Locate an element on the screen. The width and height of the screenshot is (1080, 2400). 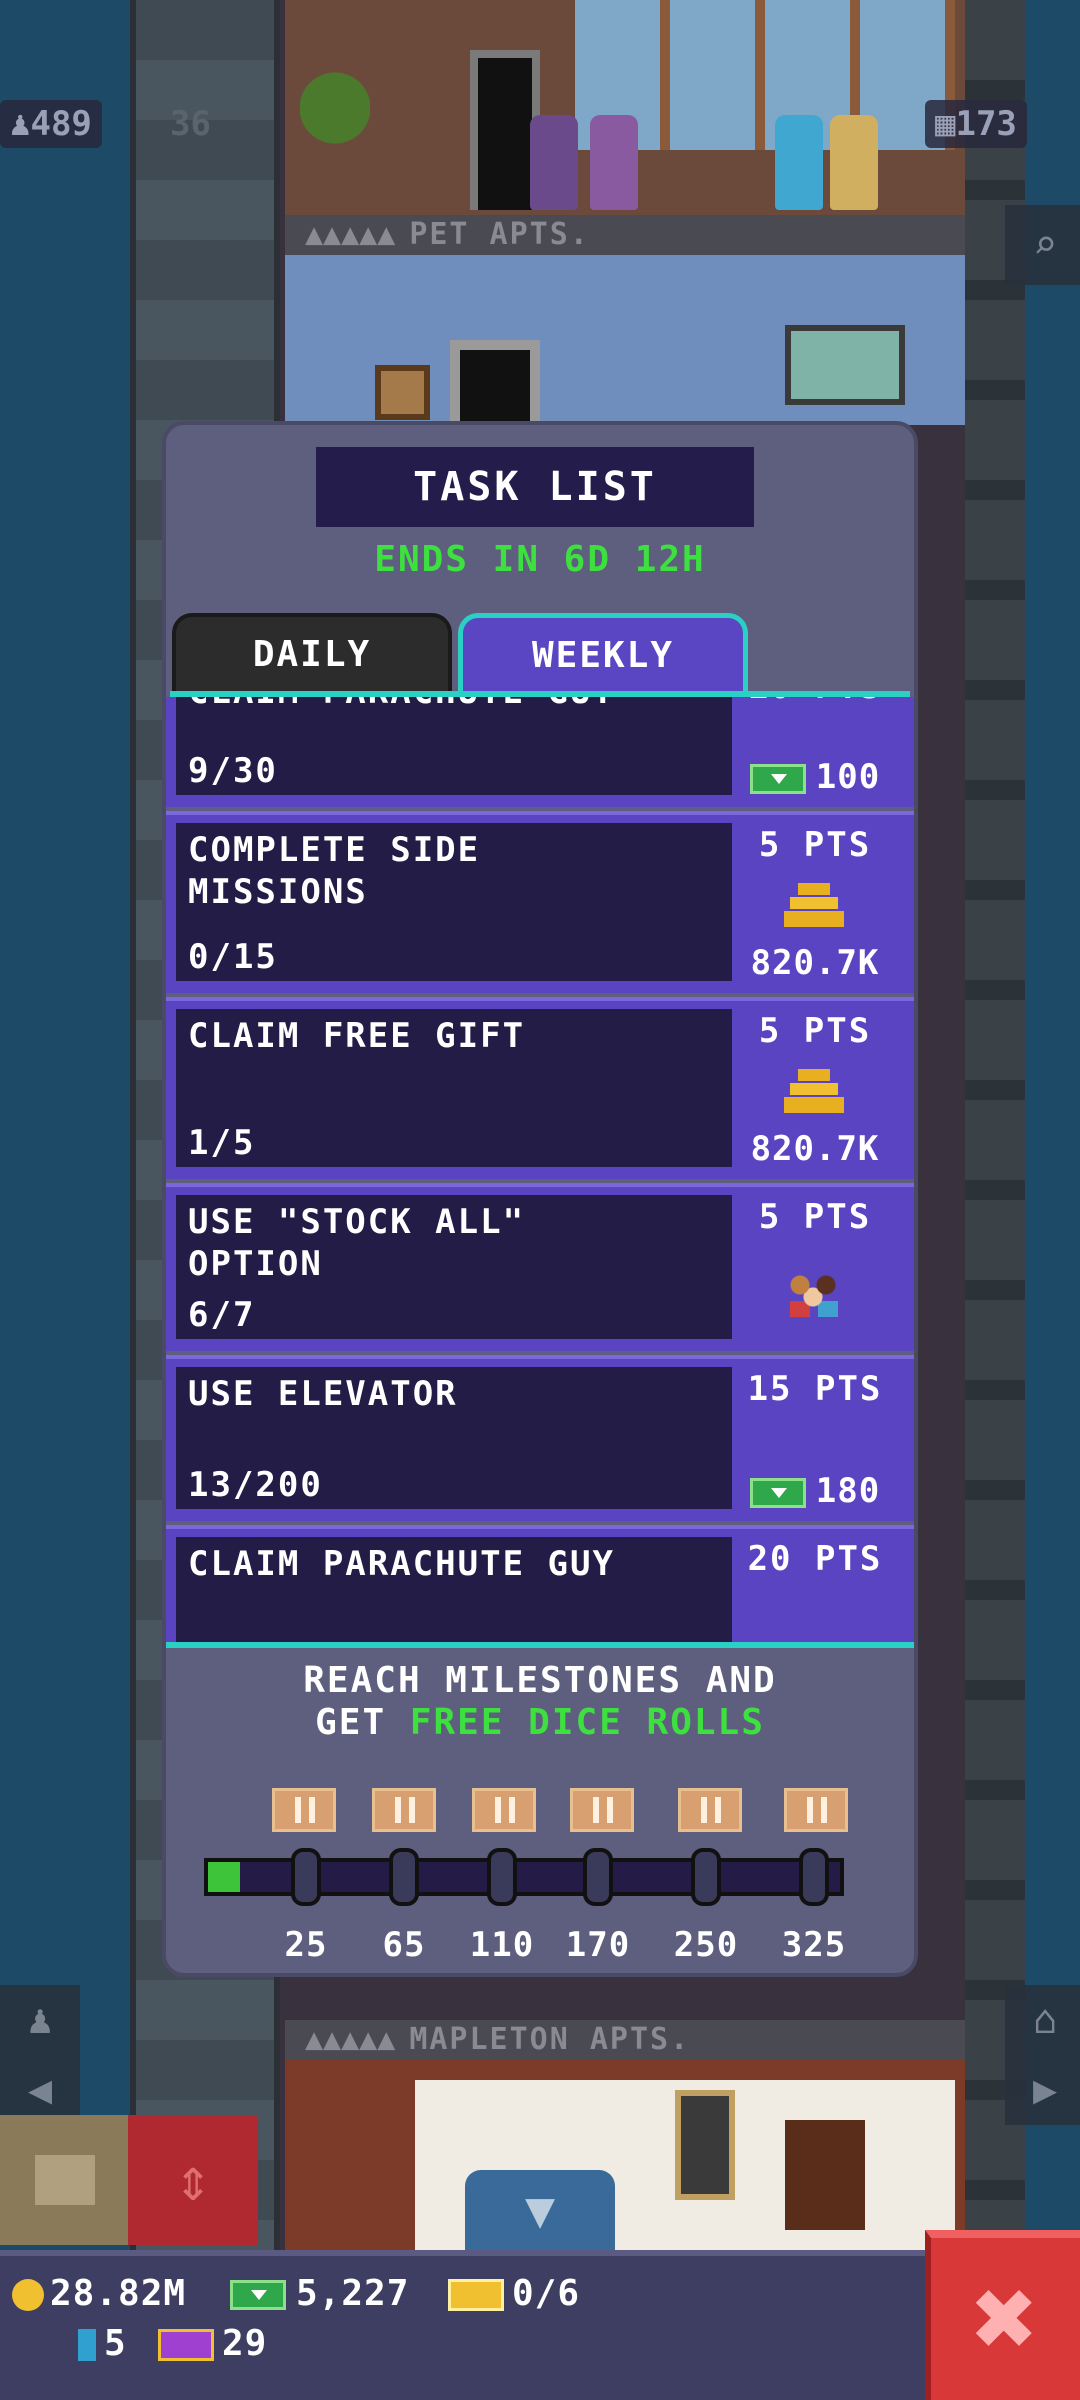
population-counter: ♟489 is located at coordinates (51, 124).